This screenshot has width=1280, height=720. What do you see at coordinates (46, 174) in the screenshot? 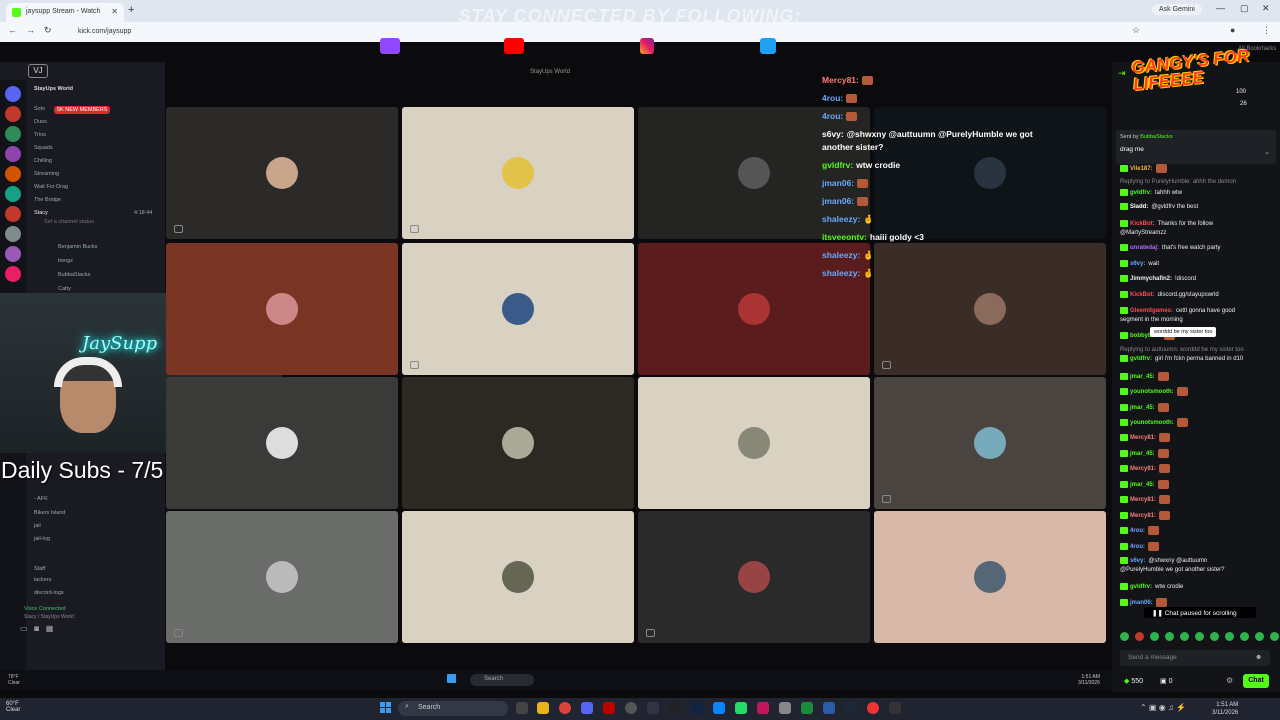
I see `channel-streaming: Streaming` at bounding box center [46, 174].